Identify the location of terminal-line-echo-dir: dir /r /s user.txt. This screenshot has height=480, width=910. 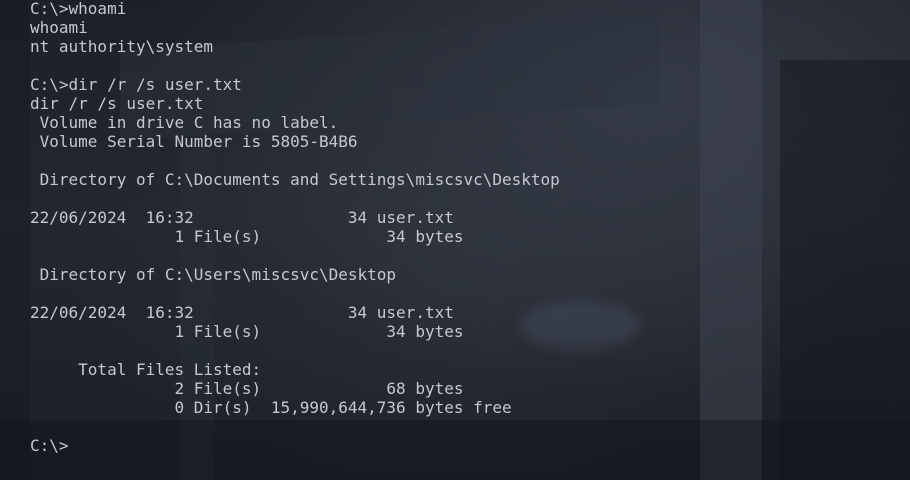
(117, 103).